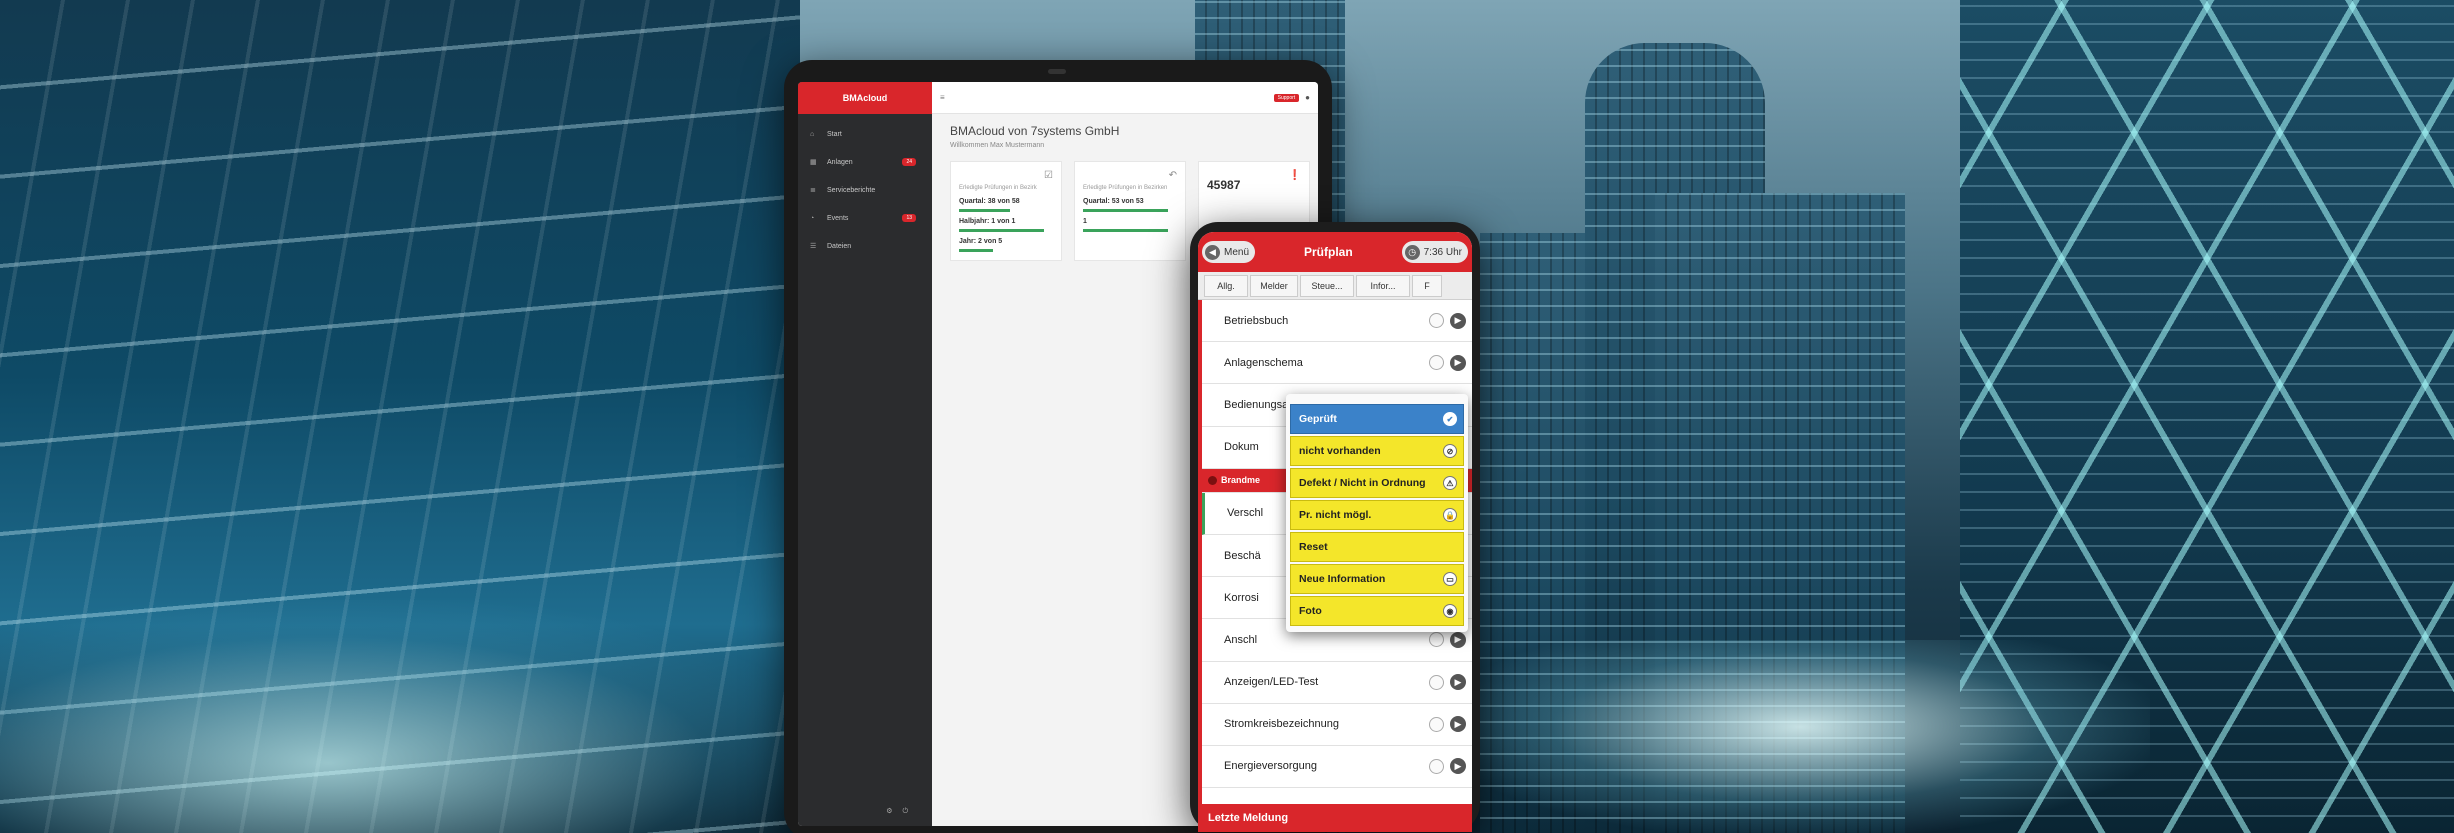  What do you see at coordinates (1335, 515) in the screenshot?
I see `option-label: Pr. nicht mögl.` at bounding box center [1335, 515].